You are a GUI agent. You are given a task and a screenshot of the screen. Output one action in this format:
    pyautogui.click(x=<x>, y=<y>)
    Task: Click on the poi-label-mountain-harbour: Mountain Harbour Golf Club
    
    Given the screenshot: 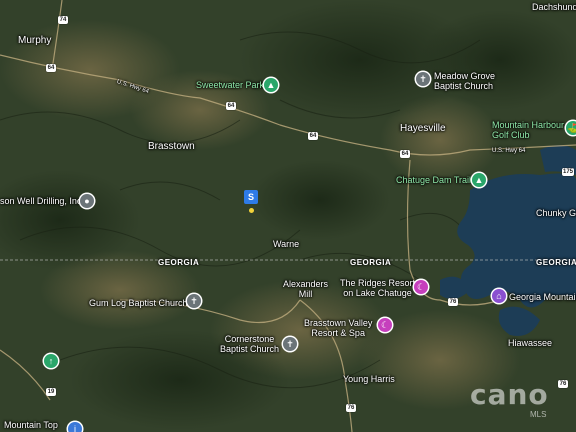 What is the action you would take?
    pyautogui.click(x=528, y=130)
    